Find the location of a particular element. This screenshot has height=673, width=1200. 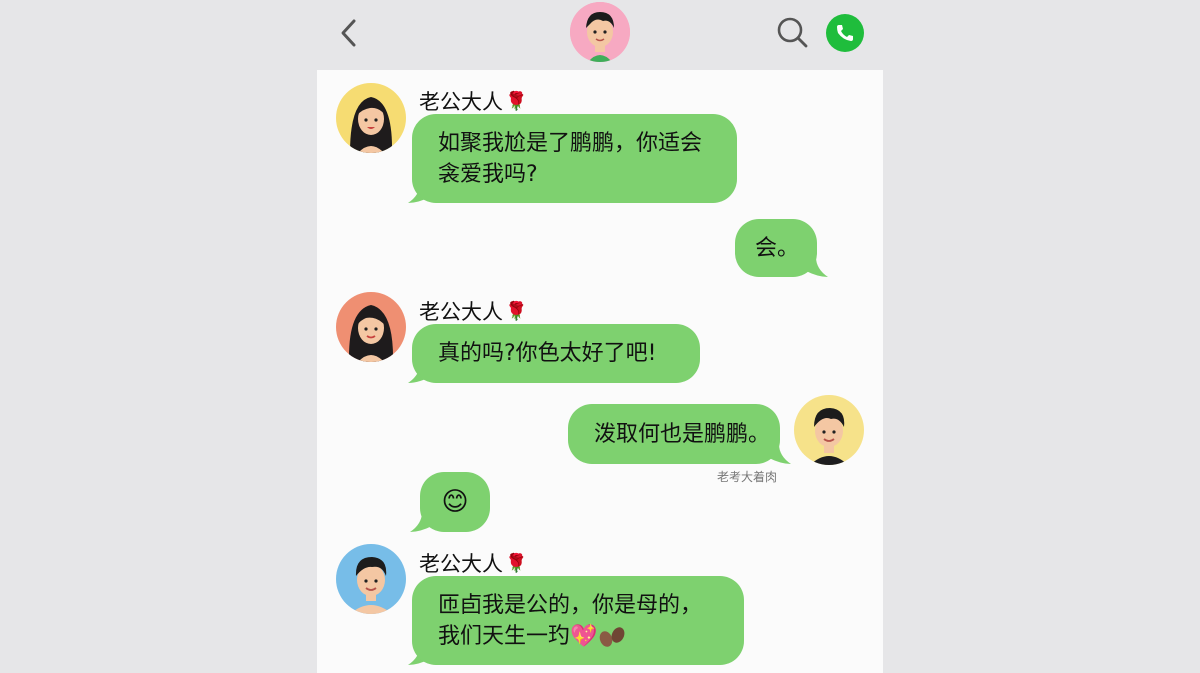

chevron-left-icon is located at coordinates (348, 33).